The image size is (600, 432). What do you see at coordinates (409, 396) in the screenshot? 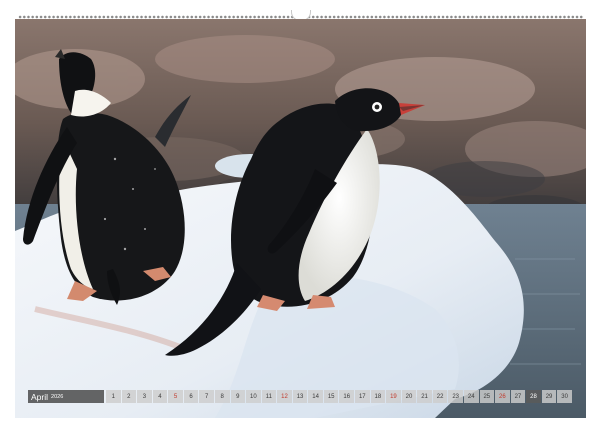
I see `day-cell: 20` at bounding box center [409, 396].